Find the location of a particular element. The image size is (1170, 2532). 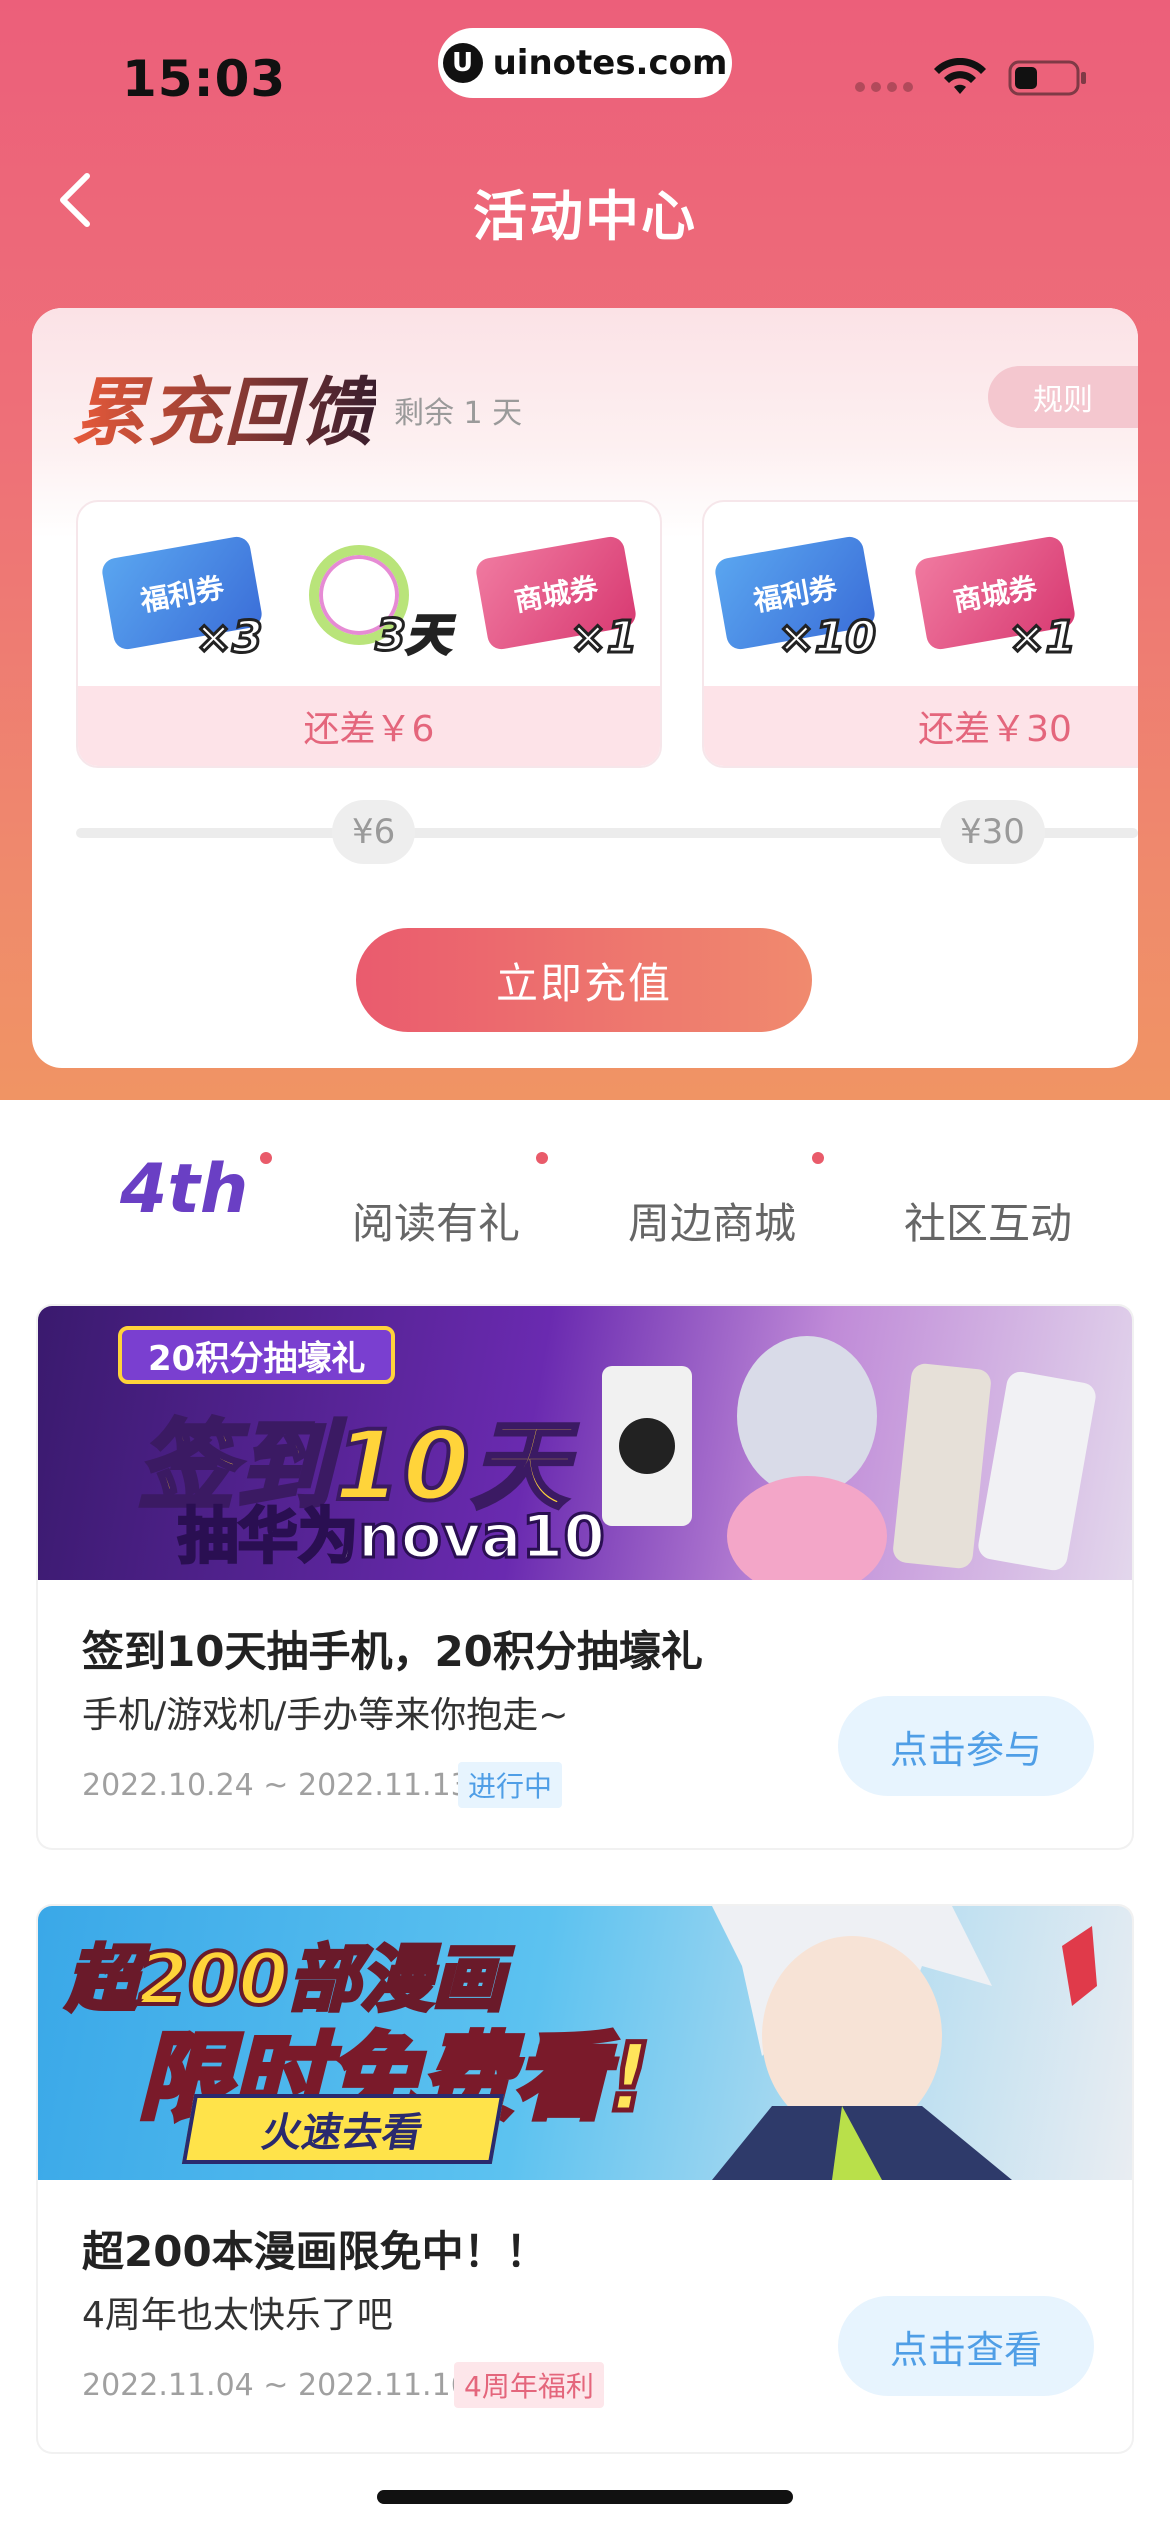

wifi-icon is located at coordinates (960, 76).